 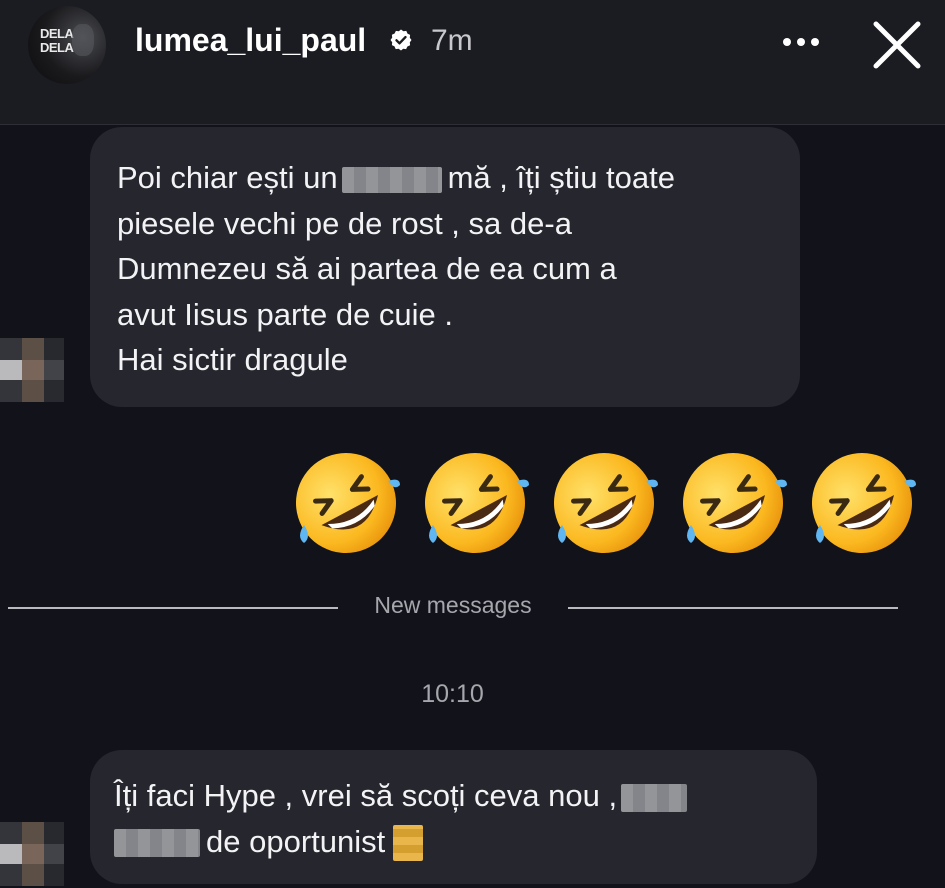 I want to click on message-line: Dumnezeu să ai partea de ea cum a, so click(x=367, y=268).